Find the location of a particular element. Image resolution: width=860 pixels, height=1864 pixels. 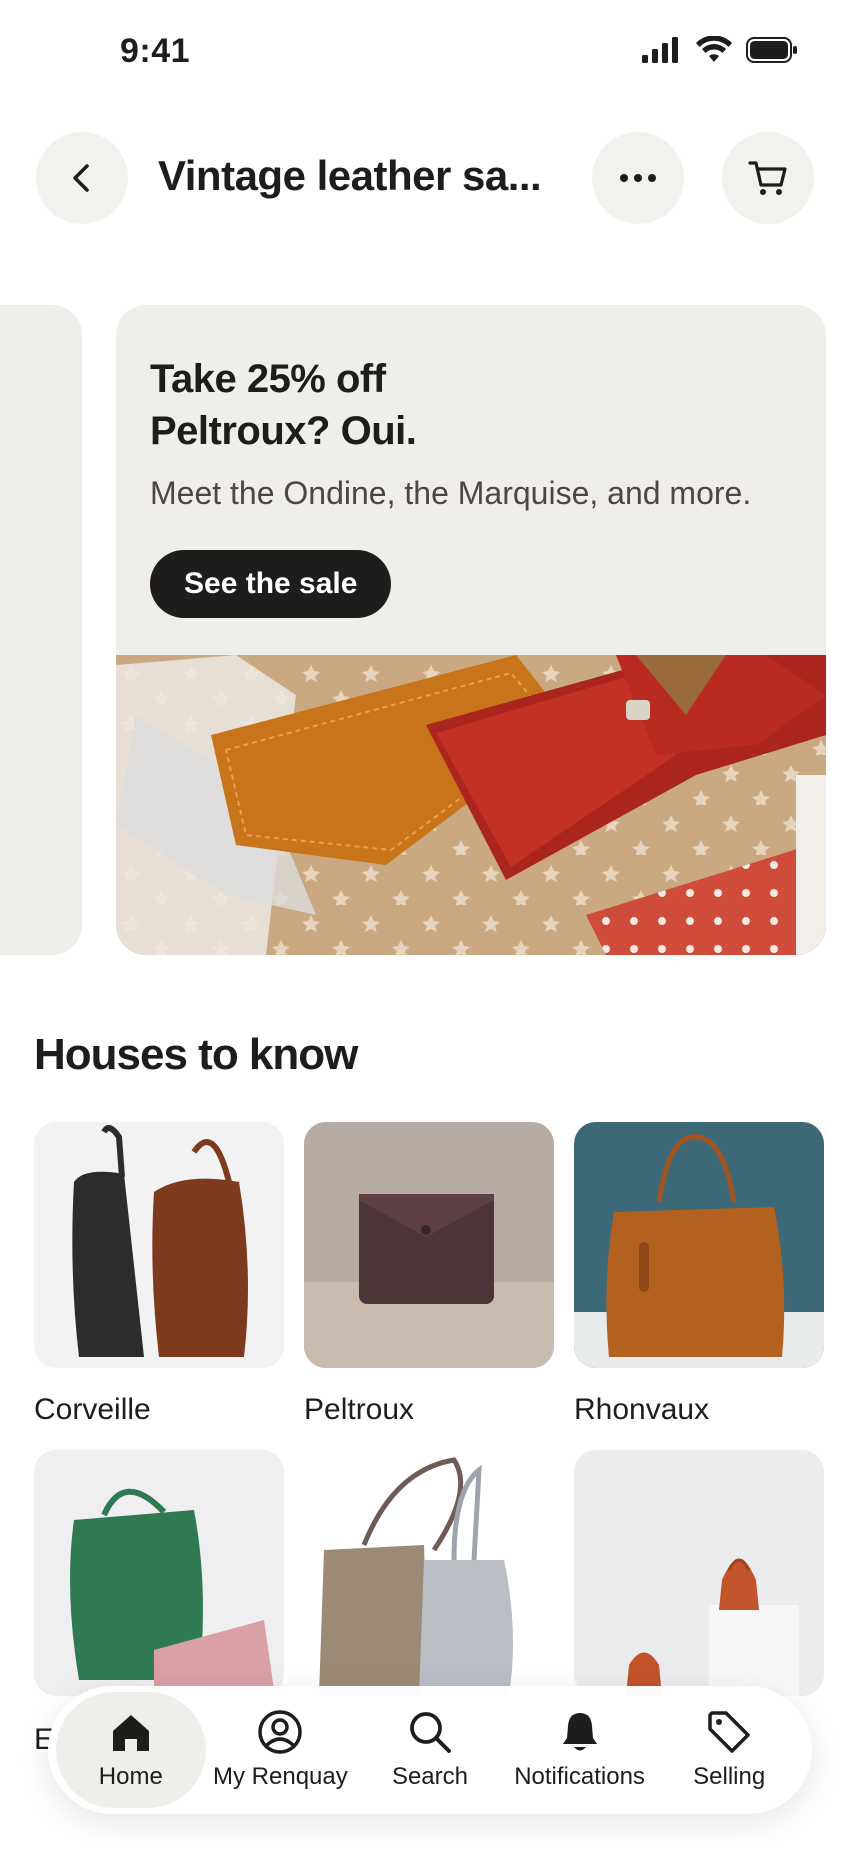

nav-label: Notifications is located at coordinates (579, 1776).